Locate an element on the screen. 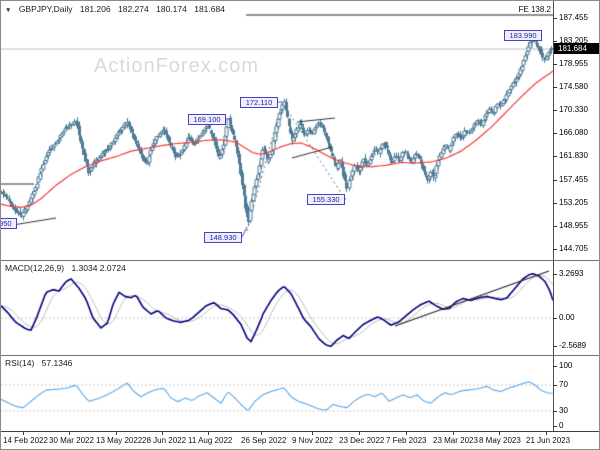 This screenshot has width=600, height=450. price-tag-label: 155.330 is located at coordinates (326, 199).